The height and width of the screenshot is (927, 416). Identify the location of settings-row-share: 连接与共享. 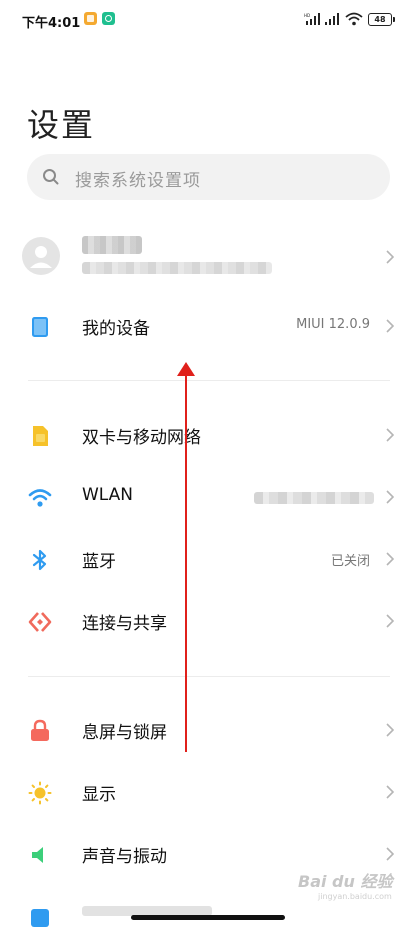
(208, 622).